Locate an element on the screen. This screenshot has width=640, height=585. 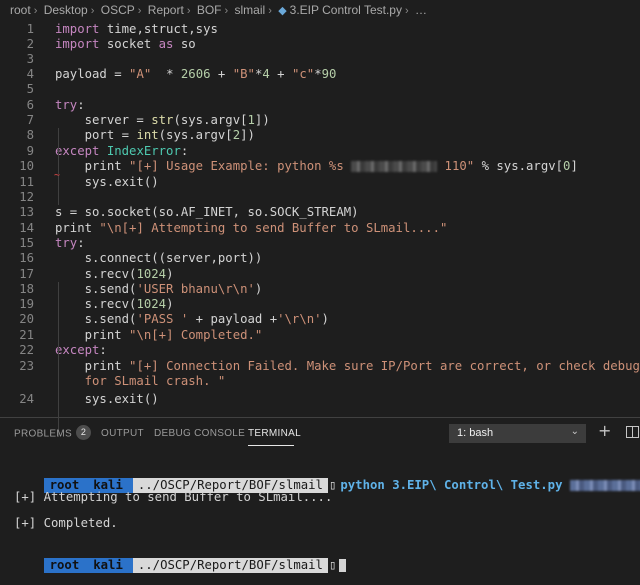
code-line: 1 import time,struct,sys is located at coordinates (320, 29).